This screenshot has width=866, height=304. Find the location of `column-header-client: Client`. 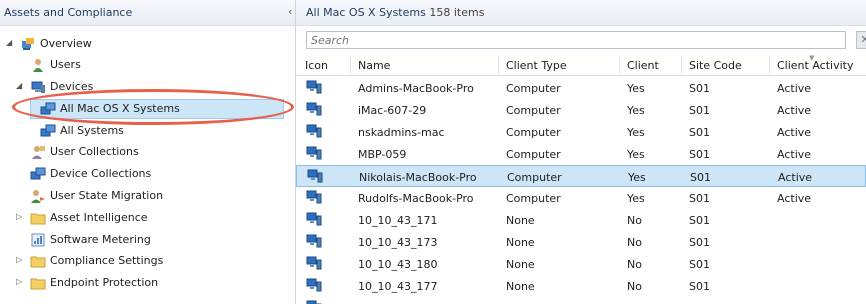

column-header-client: Client is located at coordinates (643, 65).